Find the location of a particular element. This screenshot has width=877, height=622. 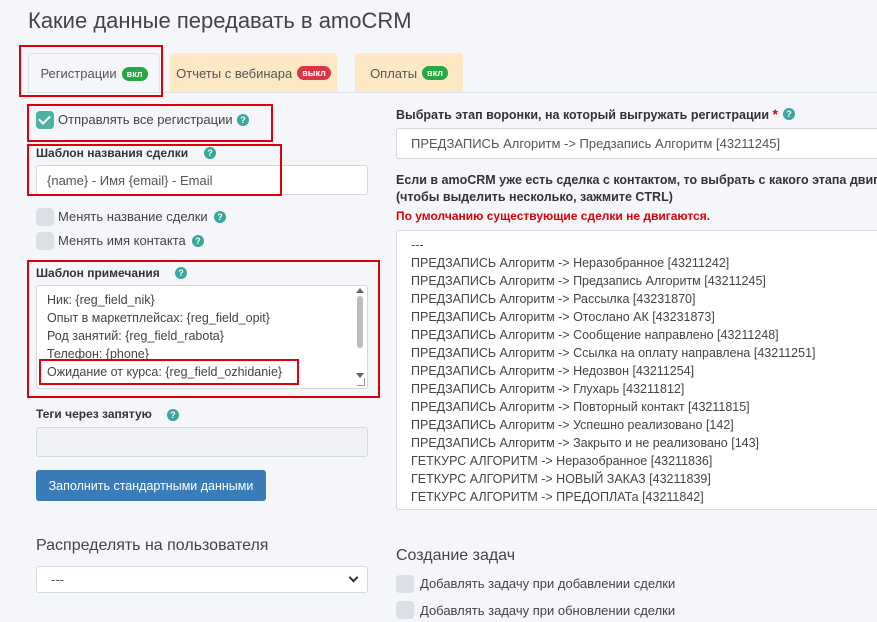

tags-label: Теги через запятую is located at coordinates (94, 414).